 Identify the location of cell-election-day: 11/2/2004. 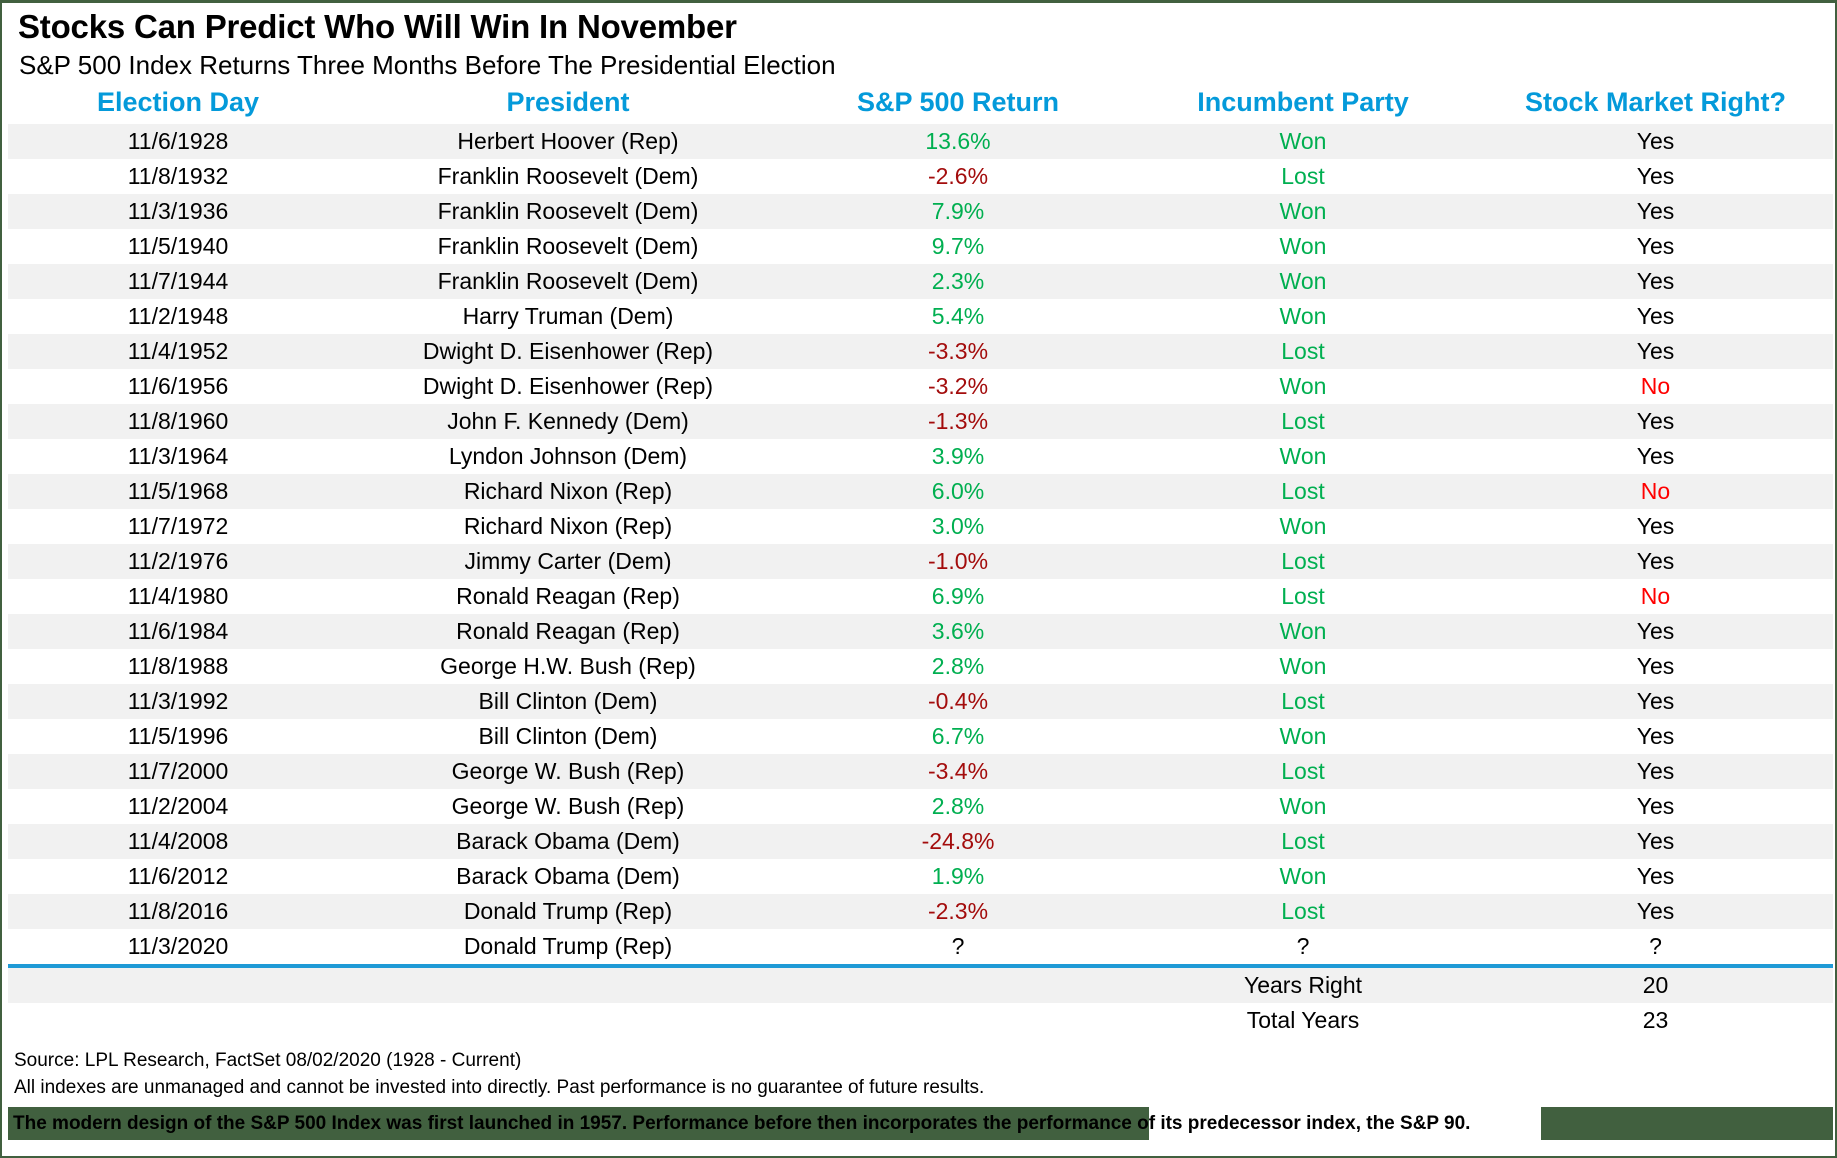
(178, 806).